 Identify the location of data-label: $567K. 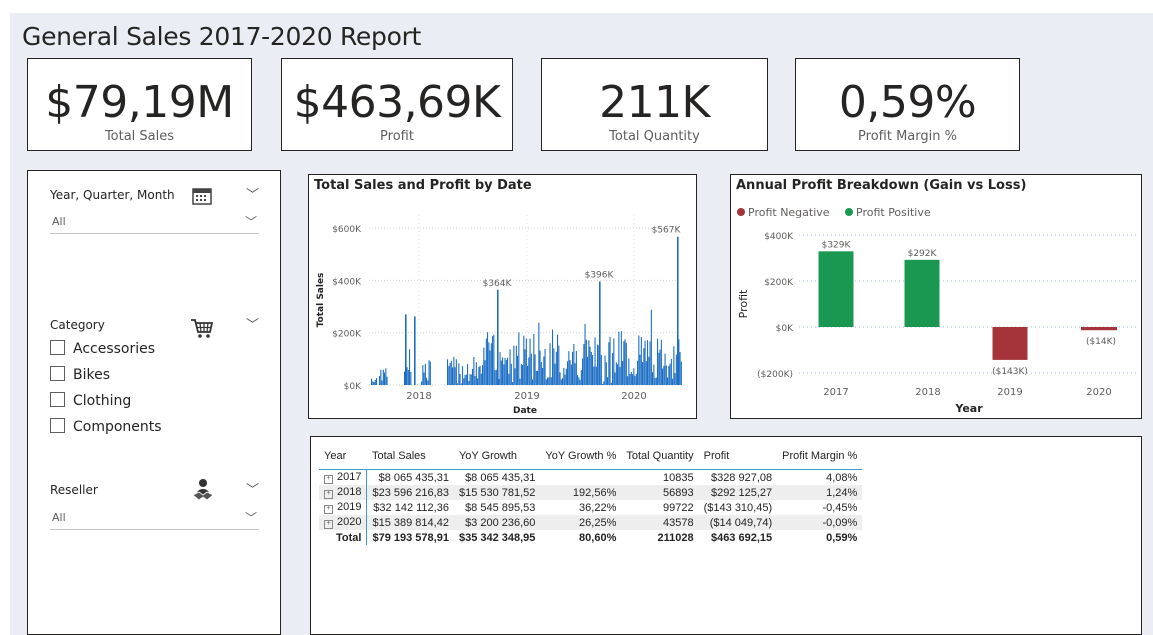
(667, 231).